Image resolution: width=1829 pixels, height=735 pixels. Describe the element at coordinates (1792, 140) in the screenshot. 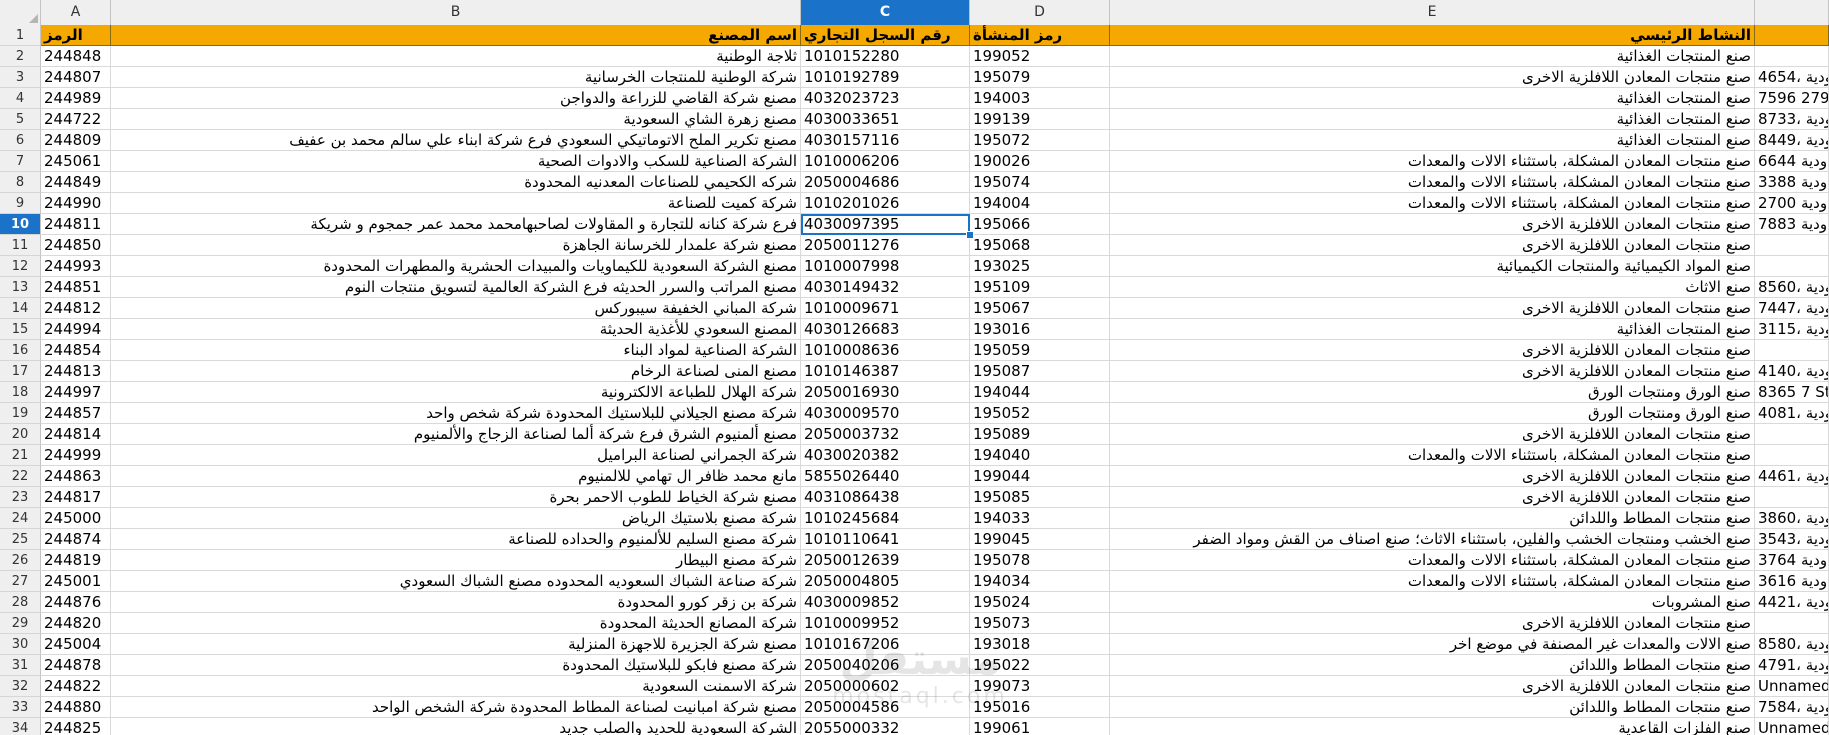

I see `cell-extra: 8449، ودية` at that location.